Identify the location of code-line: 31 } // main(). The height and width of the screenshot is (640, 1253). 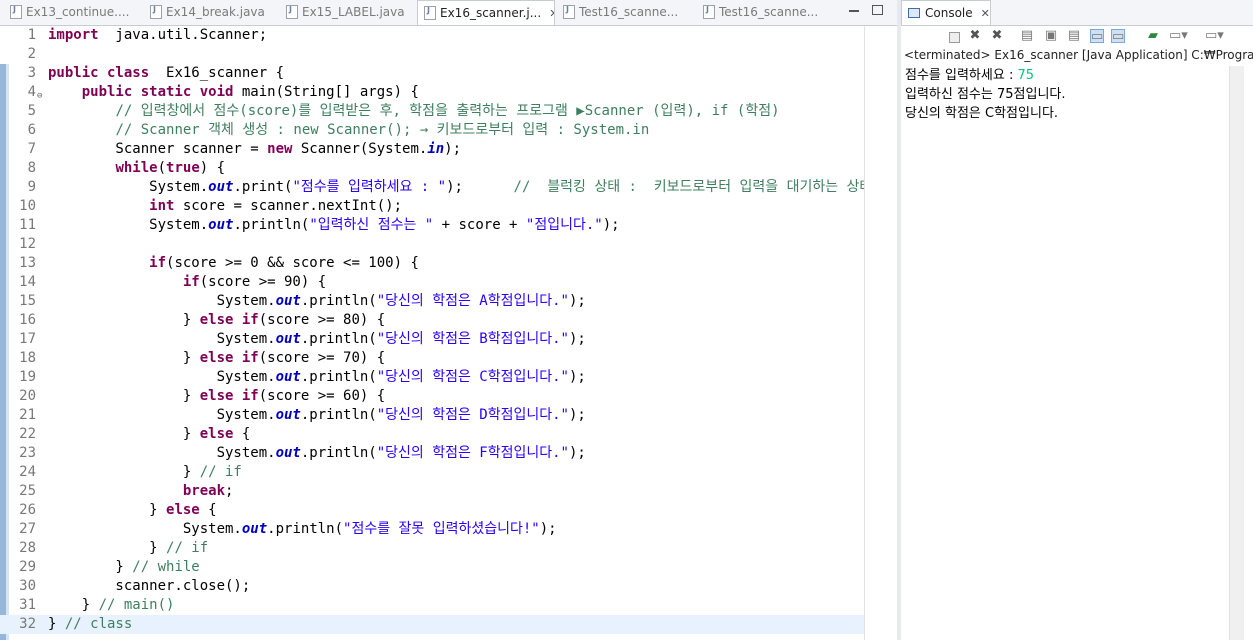
(432, 605).